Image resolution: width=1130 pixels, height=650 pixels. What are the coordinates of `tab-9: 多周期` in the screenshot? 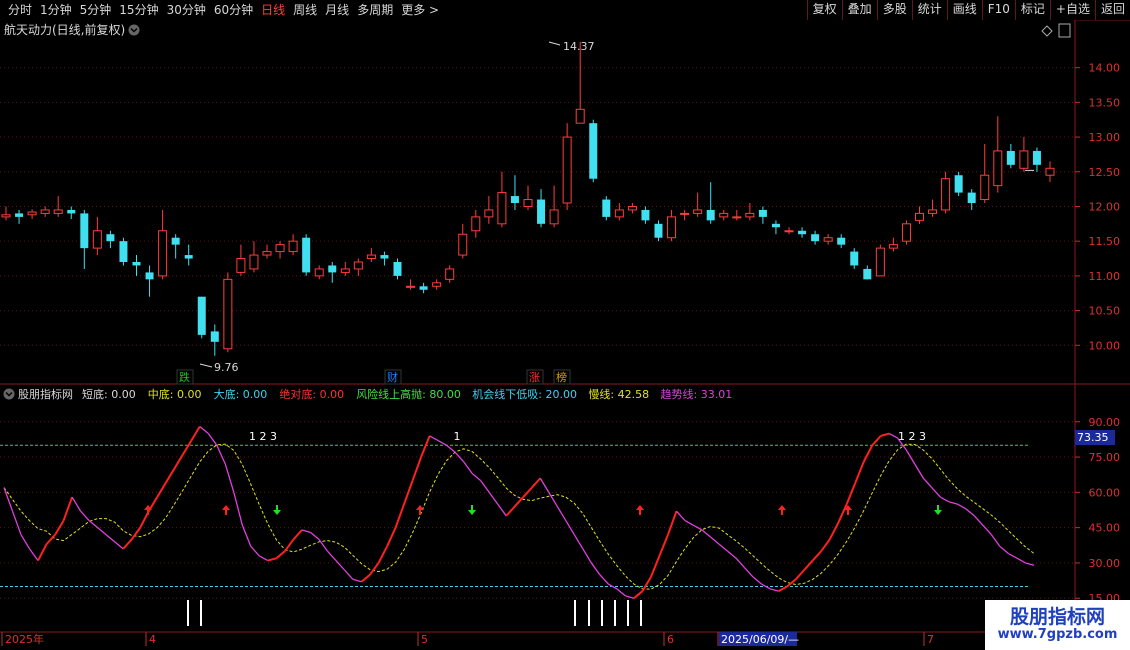 It's located at (375, 10).